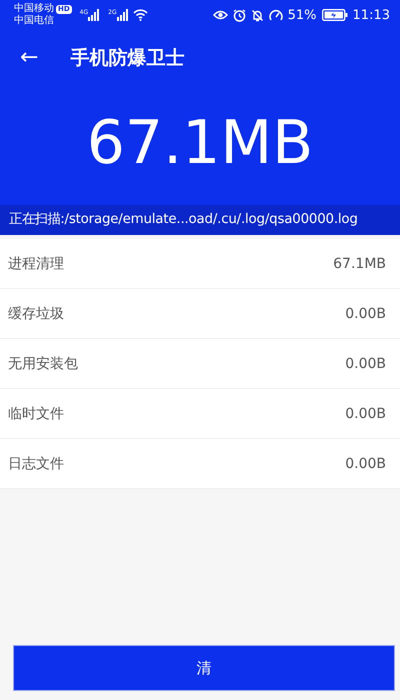 The image size is (400, 700). I want to click on category-name: 无用安装包, so click(43, 363).